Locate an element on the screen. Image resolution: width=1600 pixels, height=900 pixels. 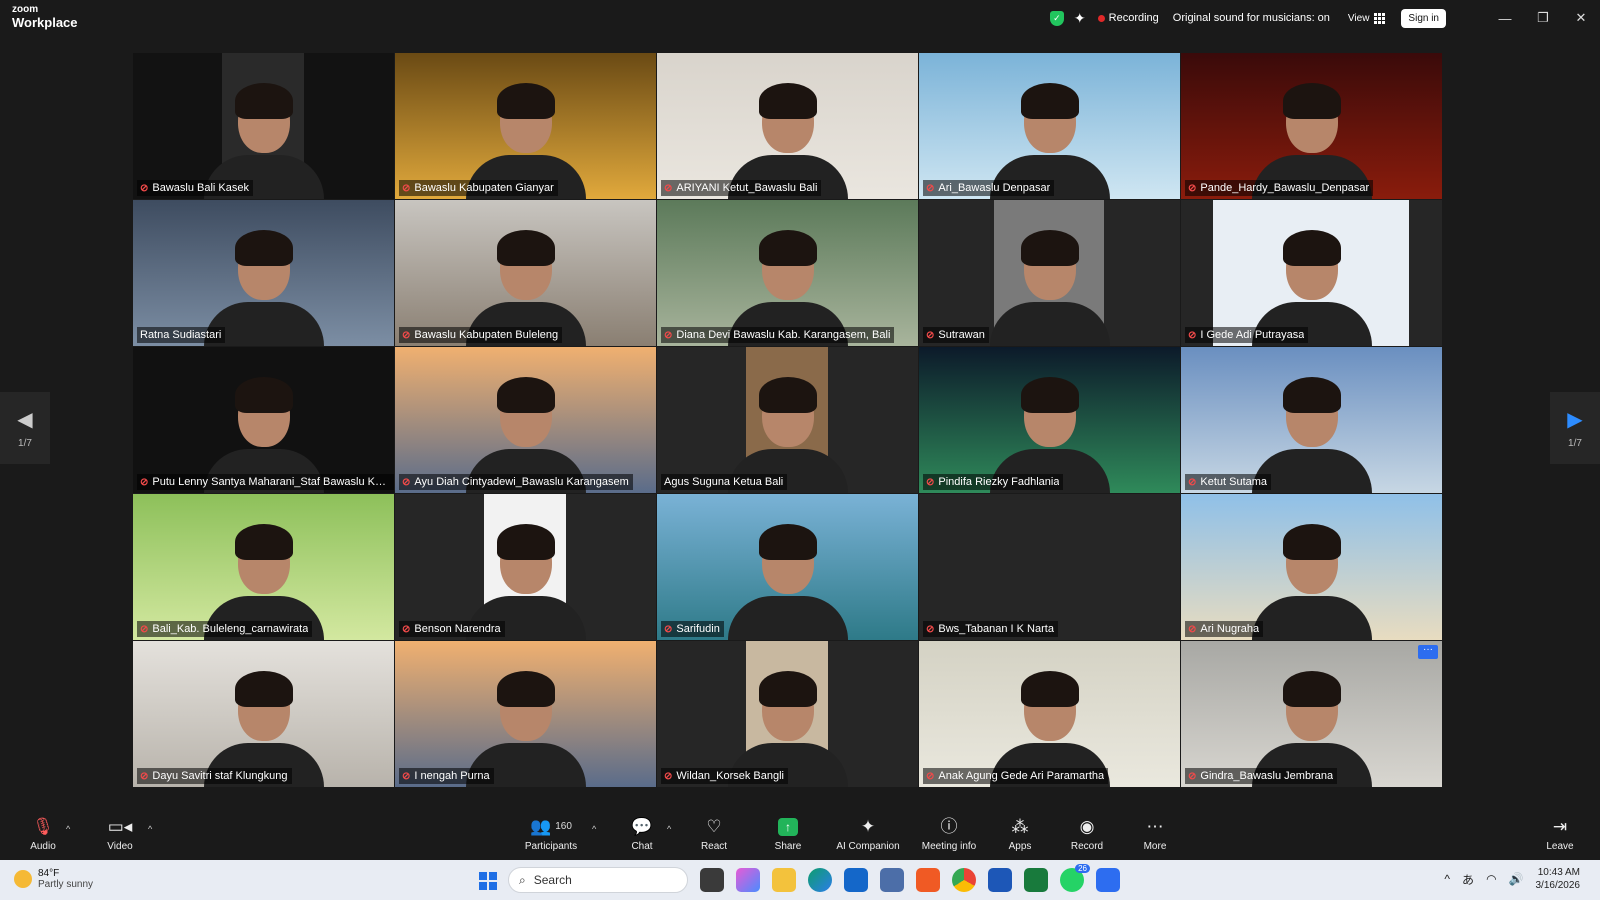
sign-in-button: Sign in is located at coordinates (1423, 18).